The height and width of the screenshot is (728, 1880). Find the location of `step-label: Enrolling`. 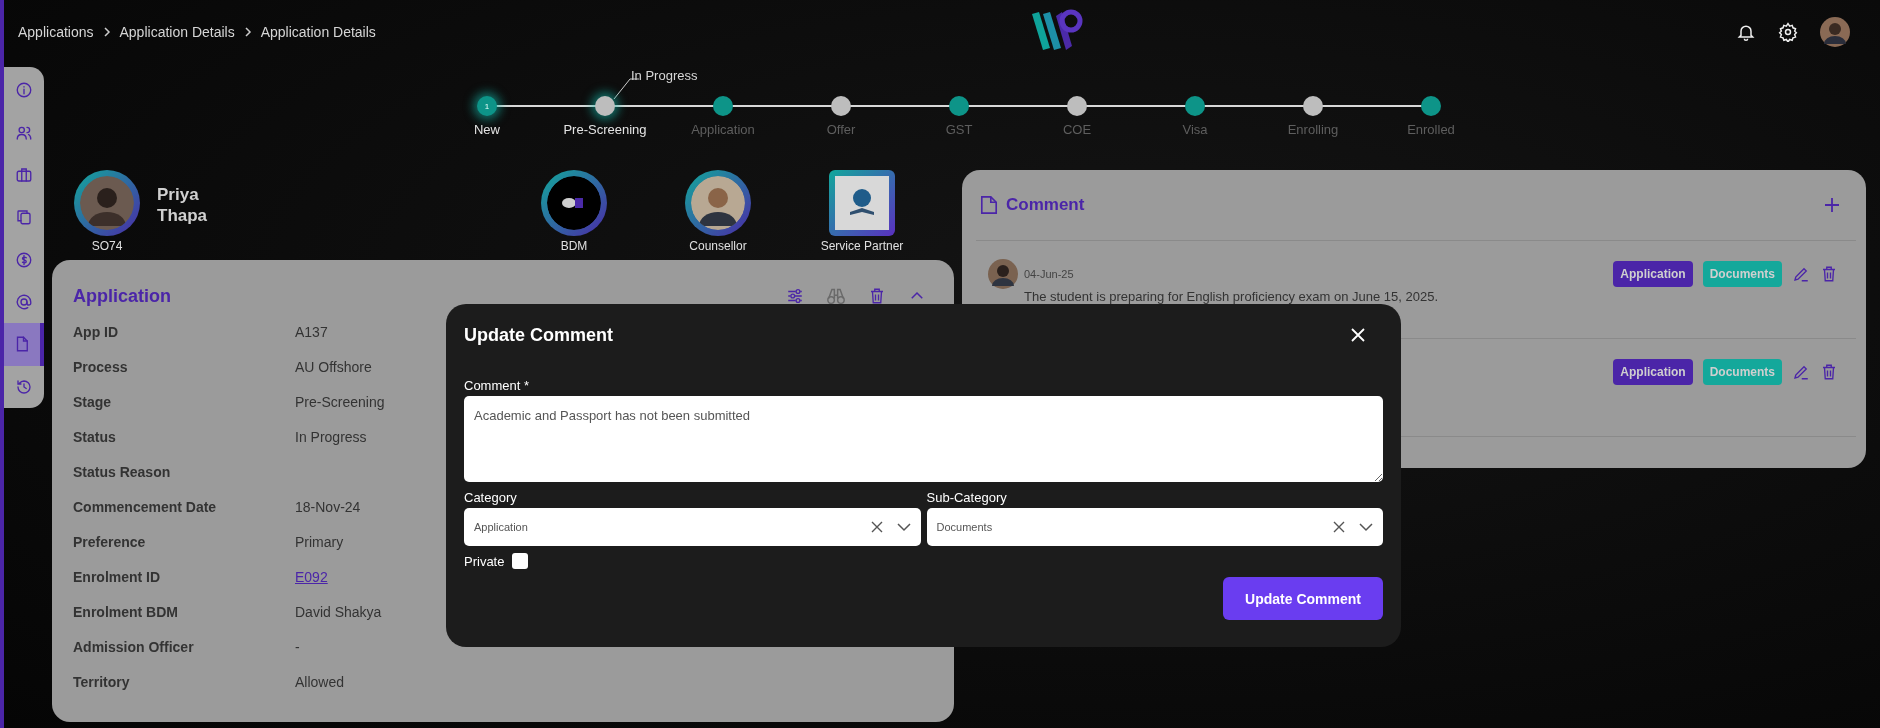

step-label: Enrolling is located at coordinates (1313, 129).